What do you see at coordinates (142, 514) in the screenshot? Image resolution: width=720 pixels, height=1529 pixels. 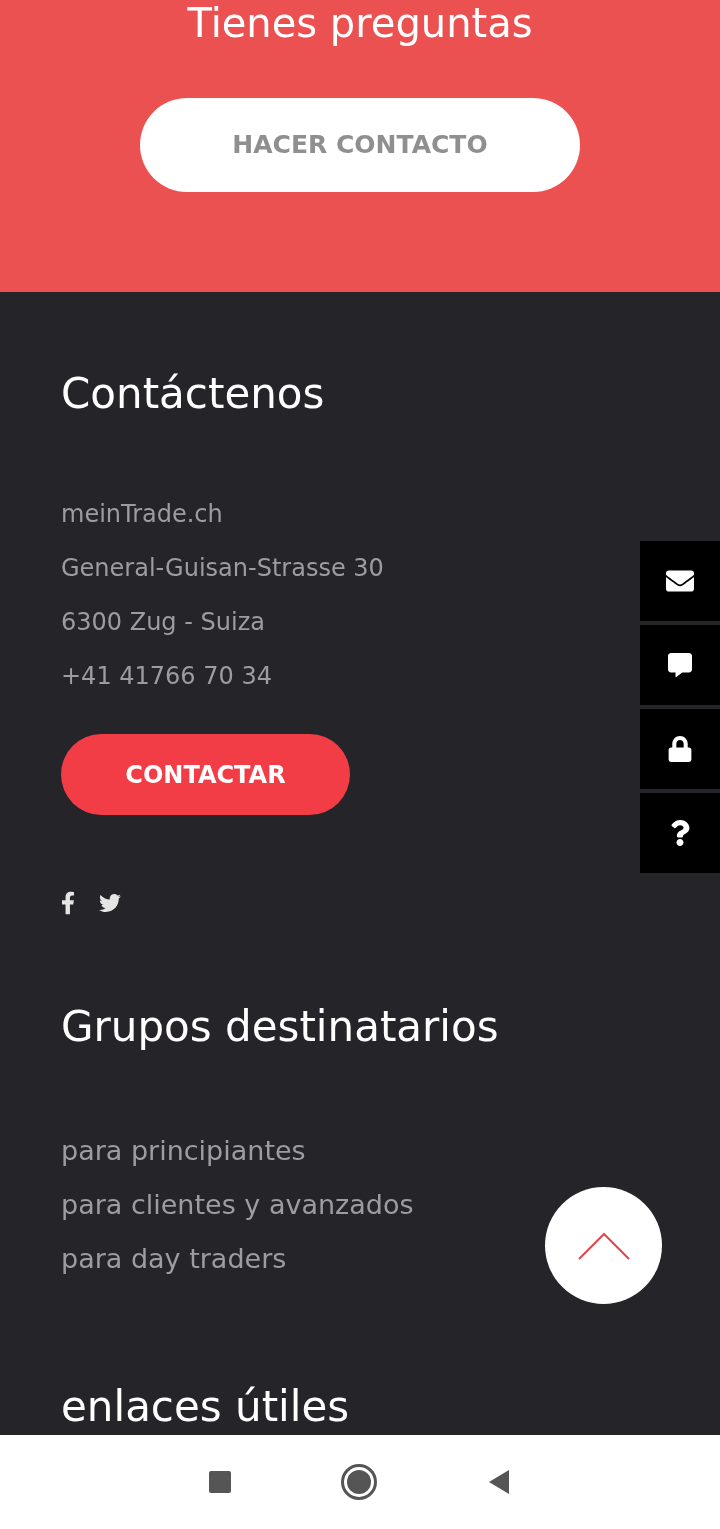 I see `address-line: meinTrade.ch` at bounding box center [142, 514].